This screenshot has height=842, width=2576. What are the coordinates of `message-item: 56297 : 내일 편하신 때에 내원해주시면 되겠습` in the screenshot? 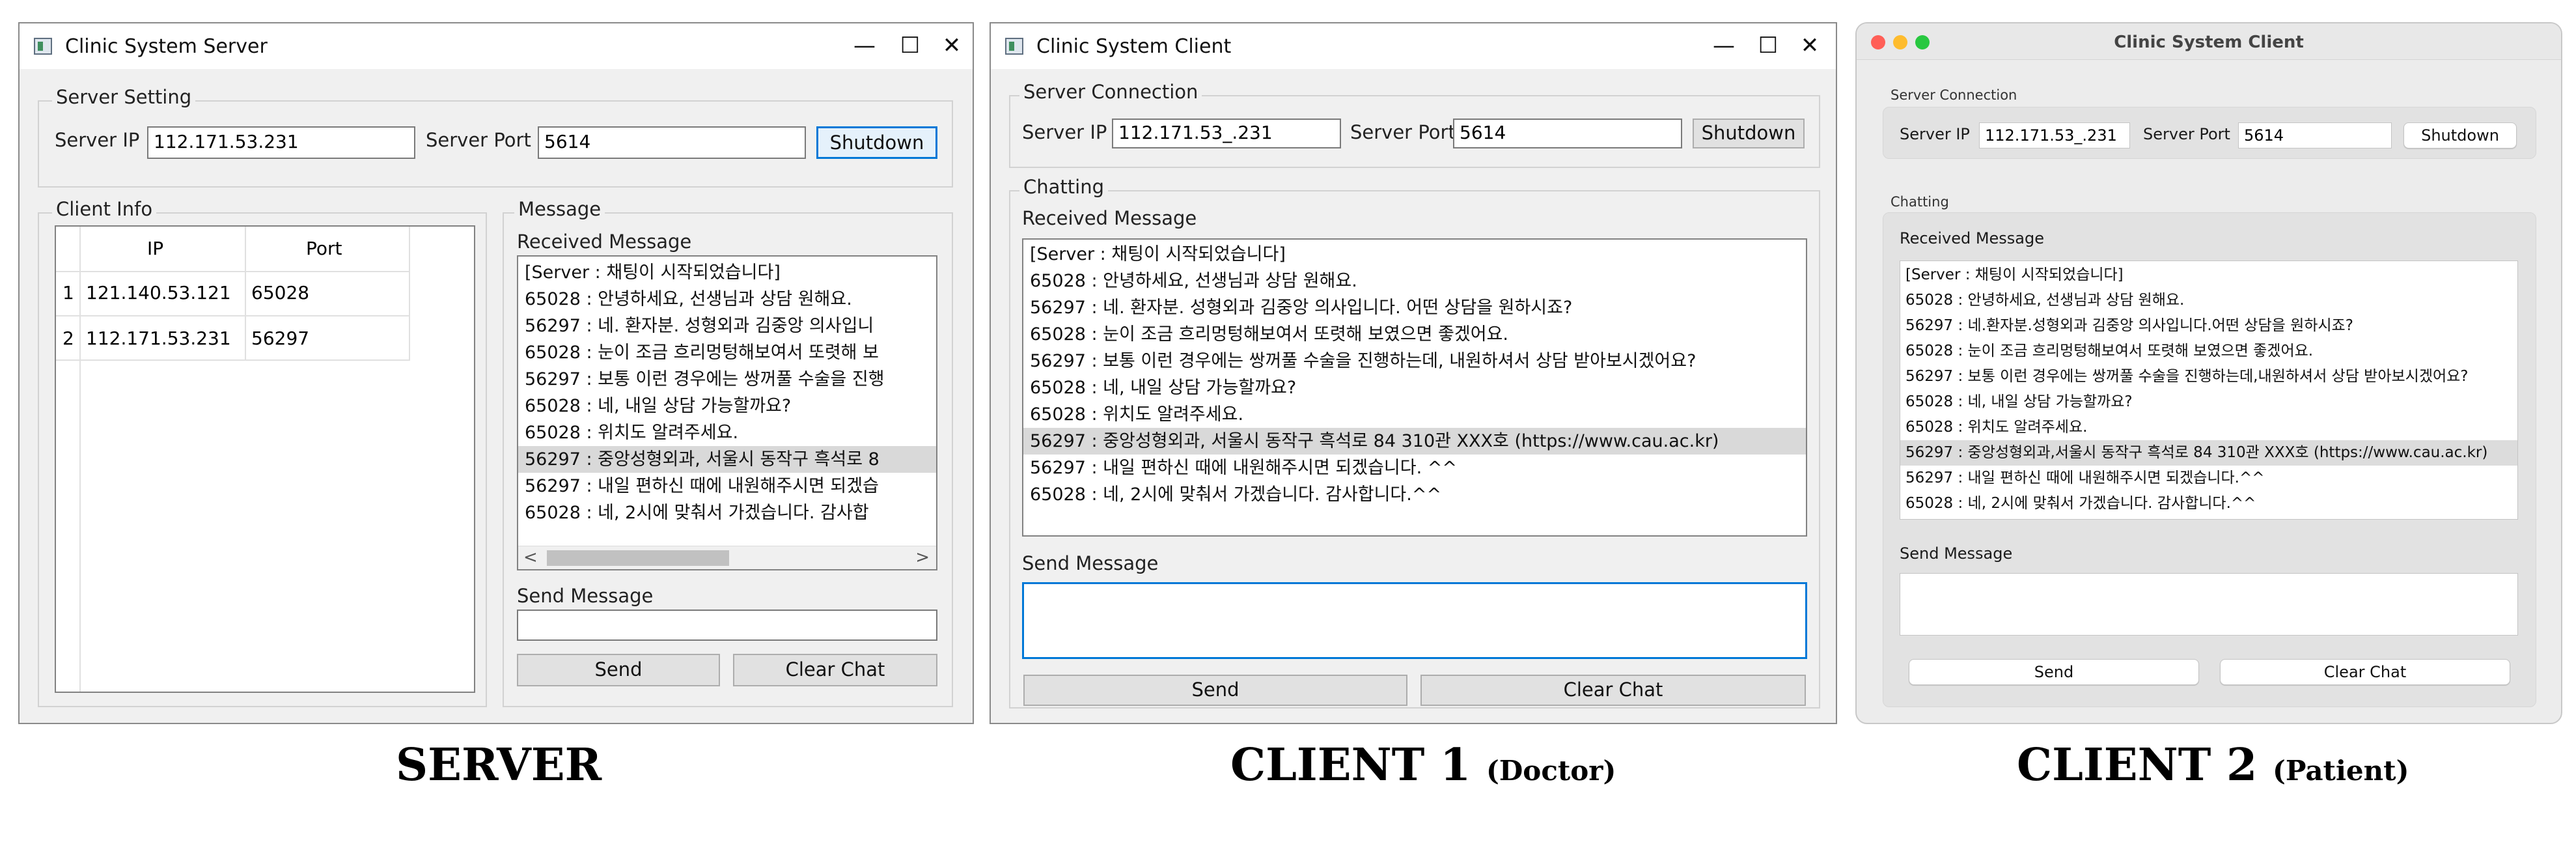 It's located at (727, 486).